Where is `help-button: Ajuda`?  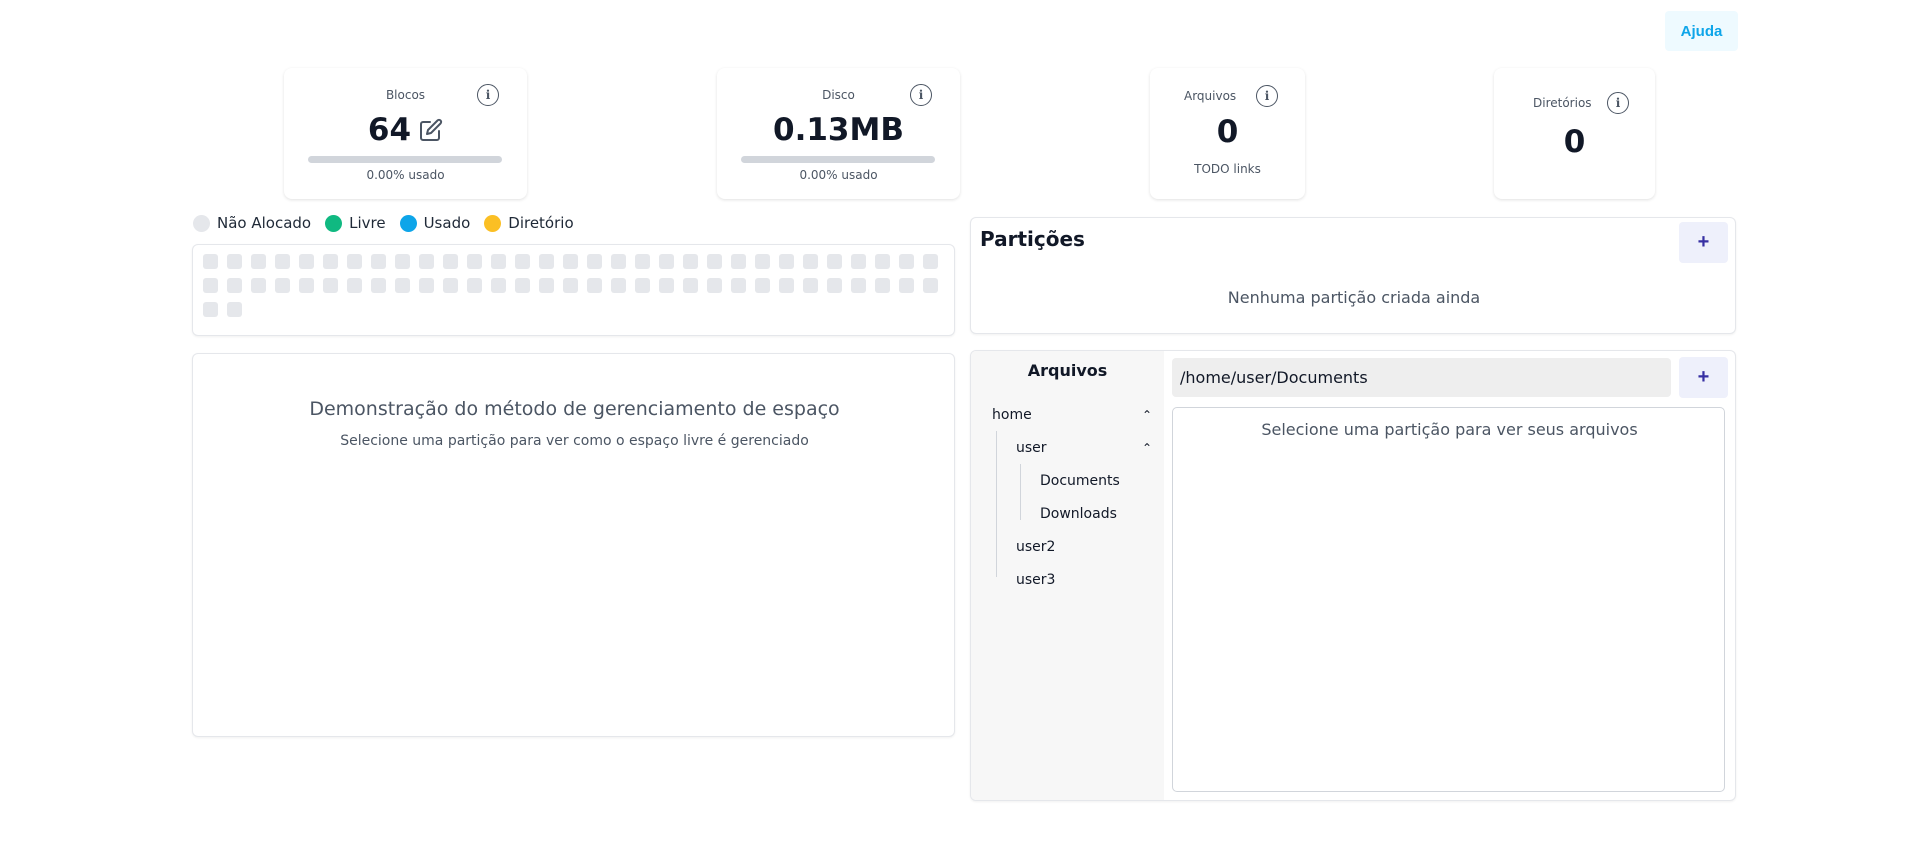 help-button: Ajuda is located at coordinates (1701, 31).